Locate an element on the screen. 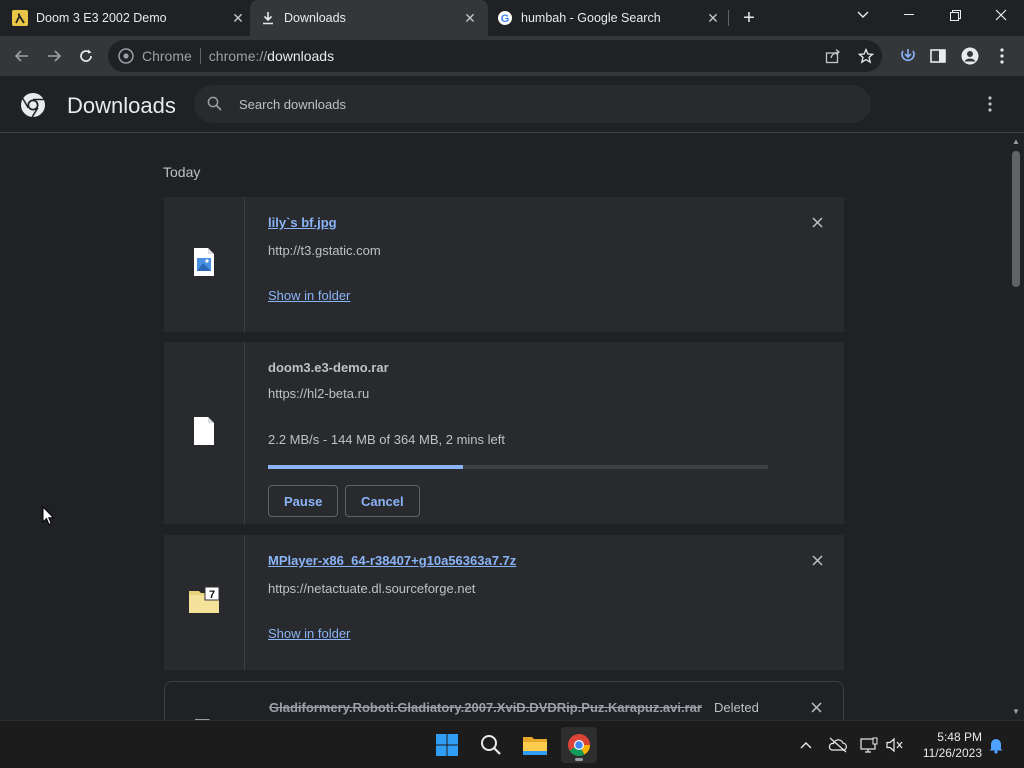 The height and width of the screenshot is (768, 1024). tab-doom3: Doom 3 E3 2002 Demo ✕ is located at coordinates (129, 18).